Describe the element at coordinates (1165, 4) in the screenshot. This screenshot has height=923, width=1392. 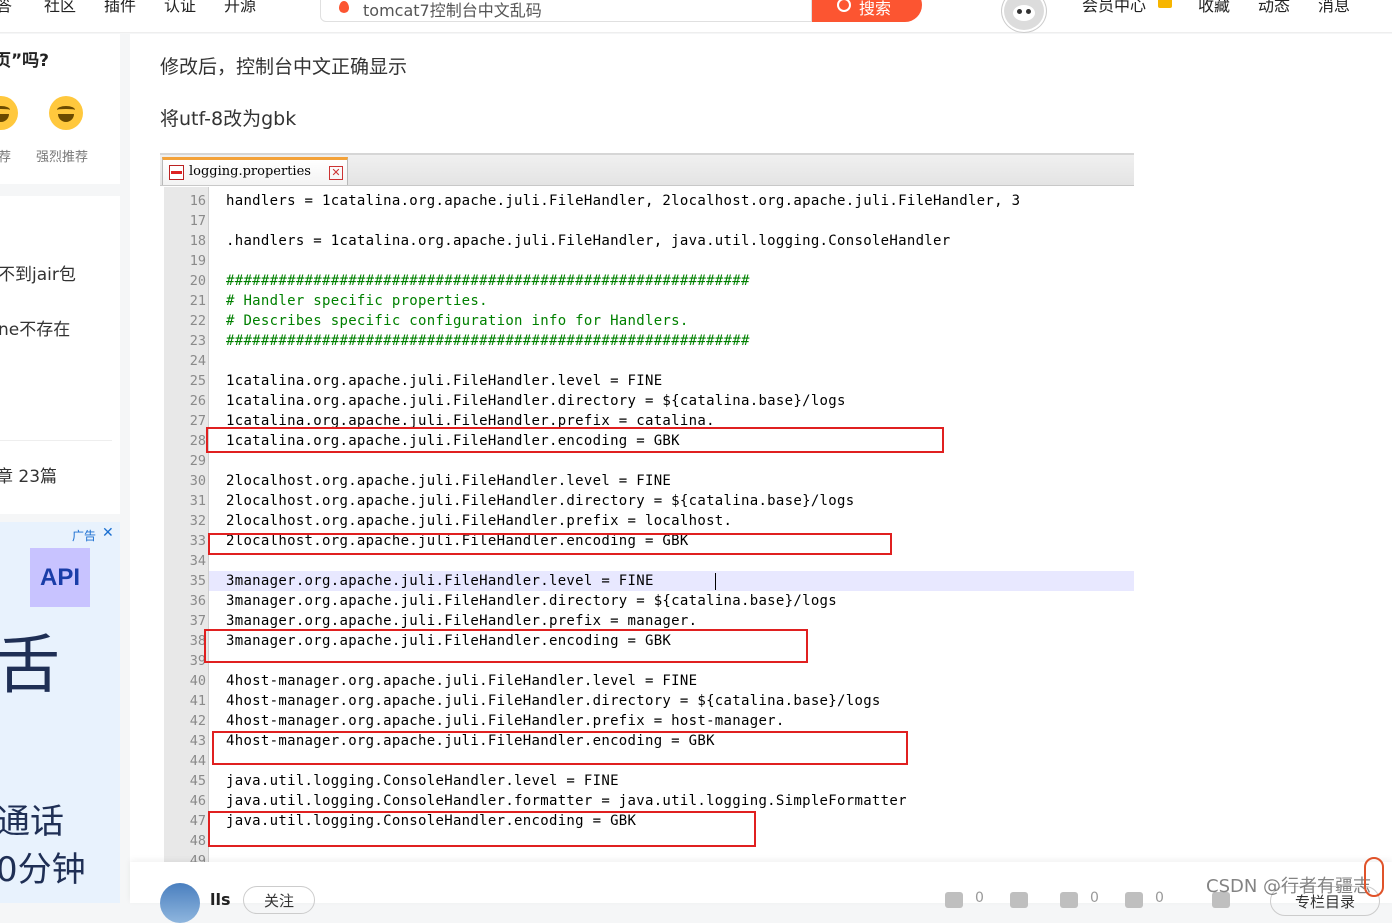
I see `gift-icon` at that location.